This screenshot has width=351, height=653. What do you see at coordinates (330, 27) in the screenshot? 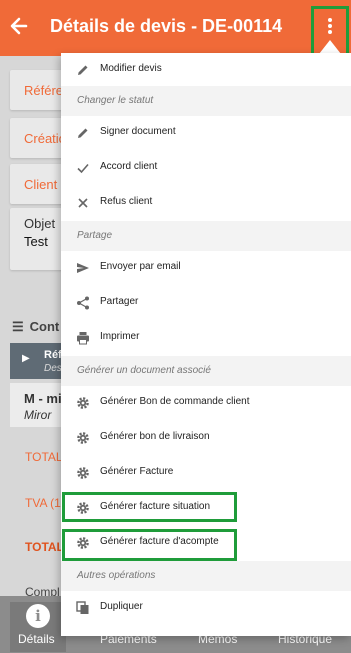
I see `more-vertical-icon` at bounding box center [330, 27].